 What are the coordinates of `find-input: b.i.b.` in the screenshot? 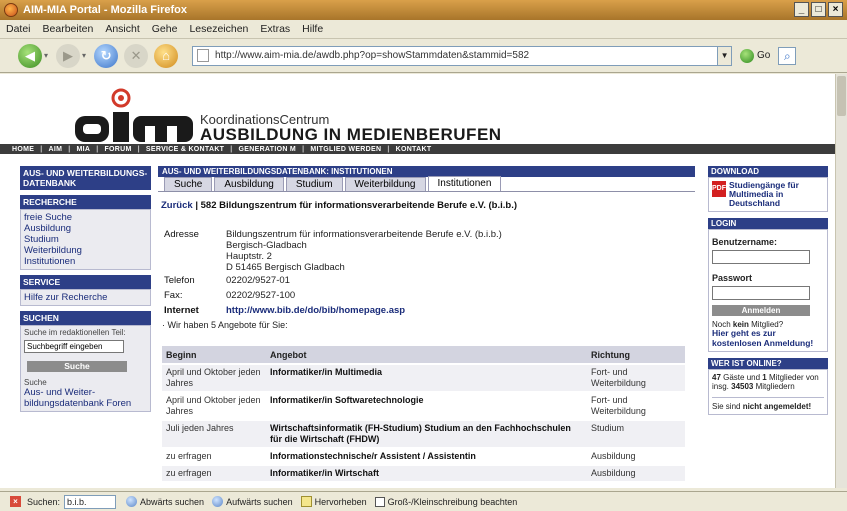 It's located at (90, 501).